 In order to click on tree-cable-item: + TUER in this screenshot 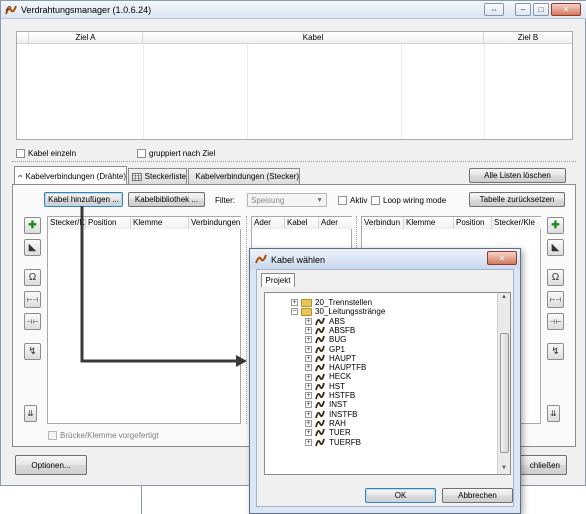, I will do `click(328, 432)`.